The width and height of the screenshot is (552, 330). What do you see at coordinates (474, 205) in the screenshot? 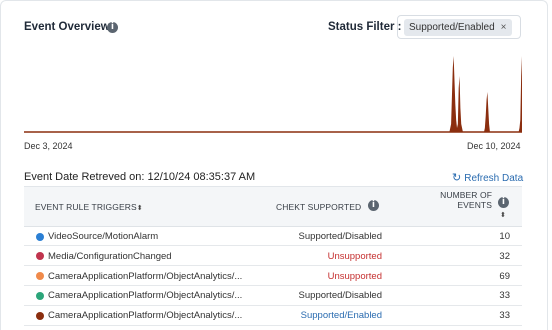
I see `col-header-events-line2: EVENTS` at bounding box center [474, 205].